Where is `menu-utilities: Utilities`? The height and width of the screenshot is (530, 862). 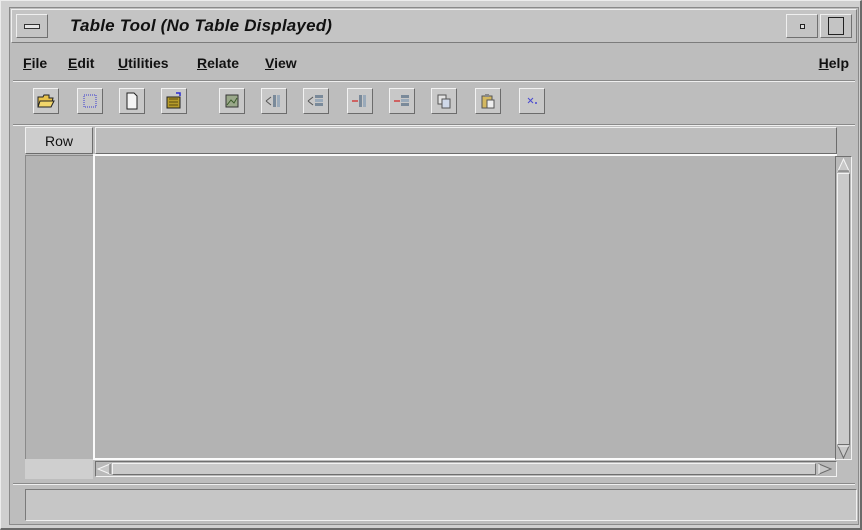
menu-utilities: Utilities is located at coordinates (143, 63).